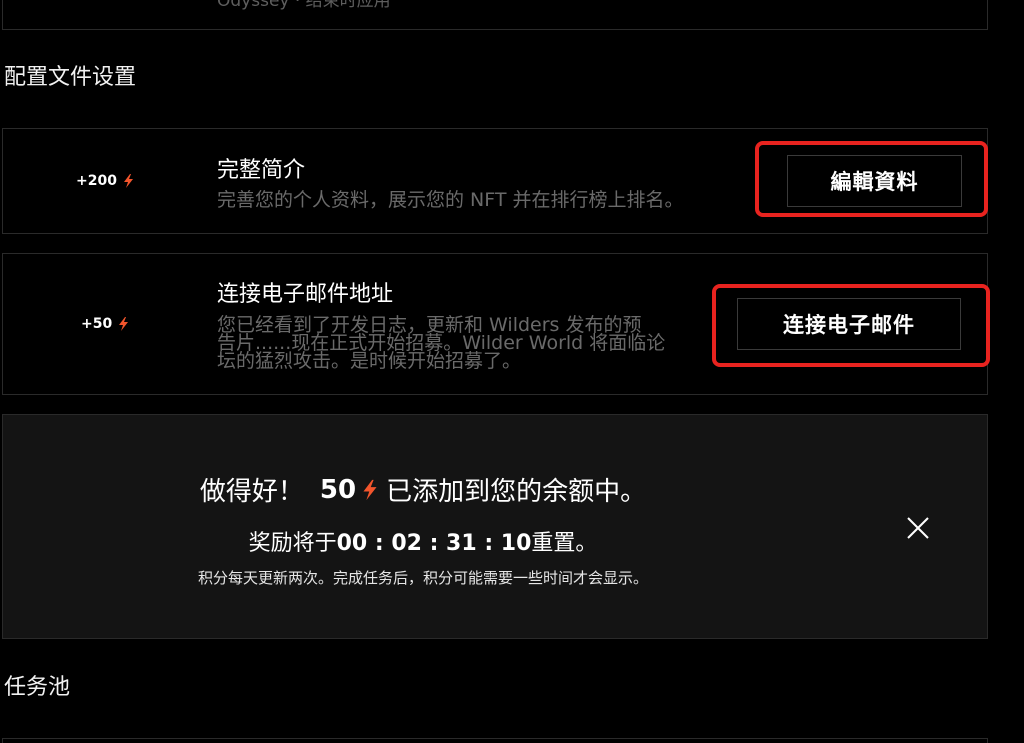  I want to click on reward-prefix: 做得好！, so click(251, 492).